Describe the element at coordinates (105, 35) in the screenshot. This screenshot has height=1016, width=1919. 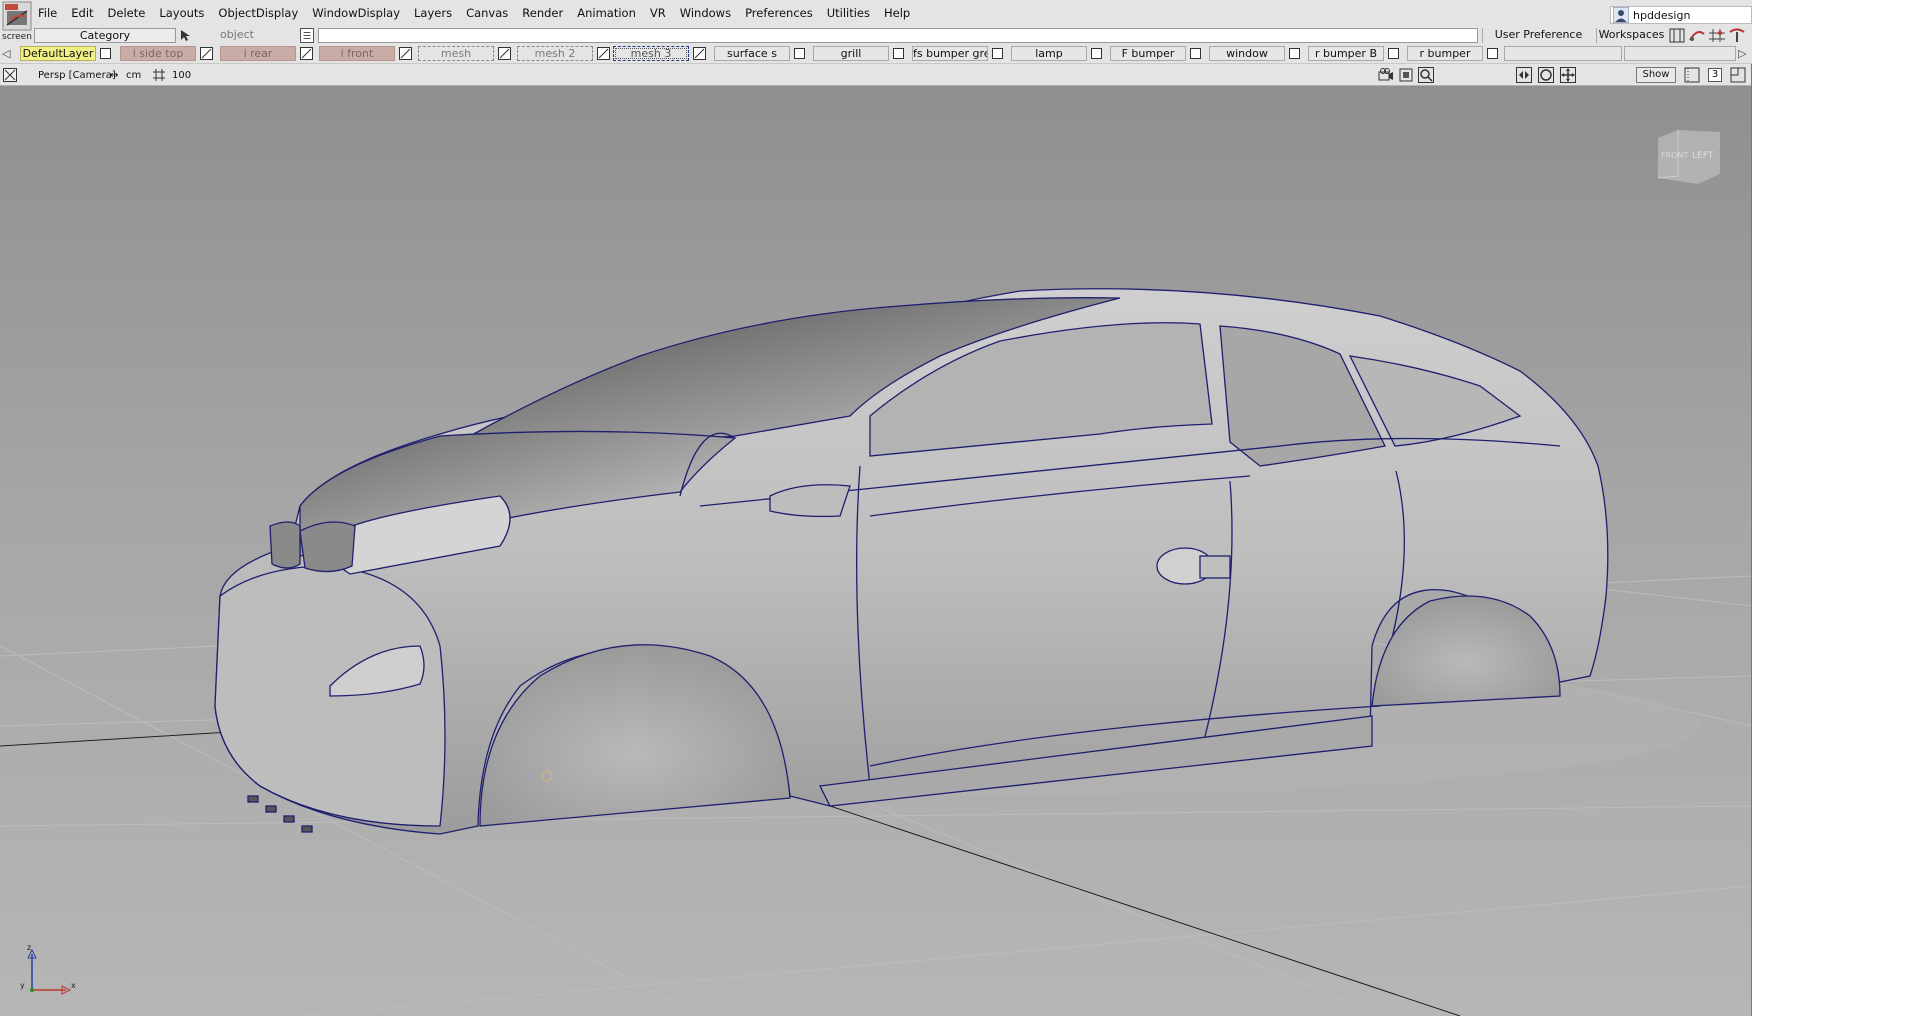
I see `category-dropdown: Category` at that location.